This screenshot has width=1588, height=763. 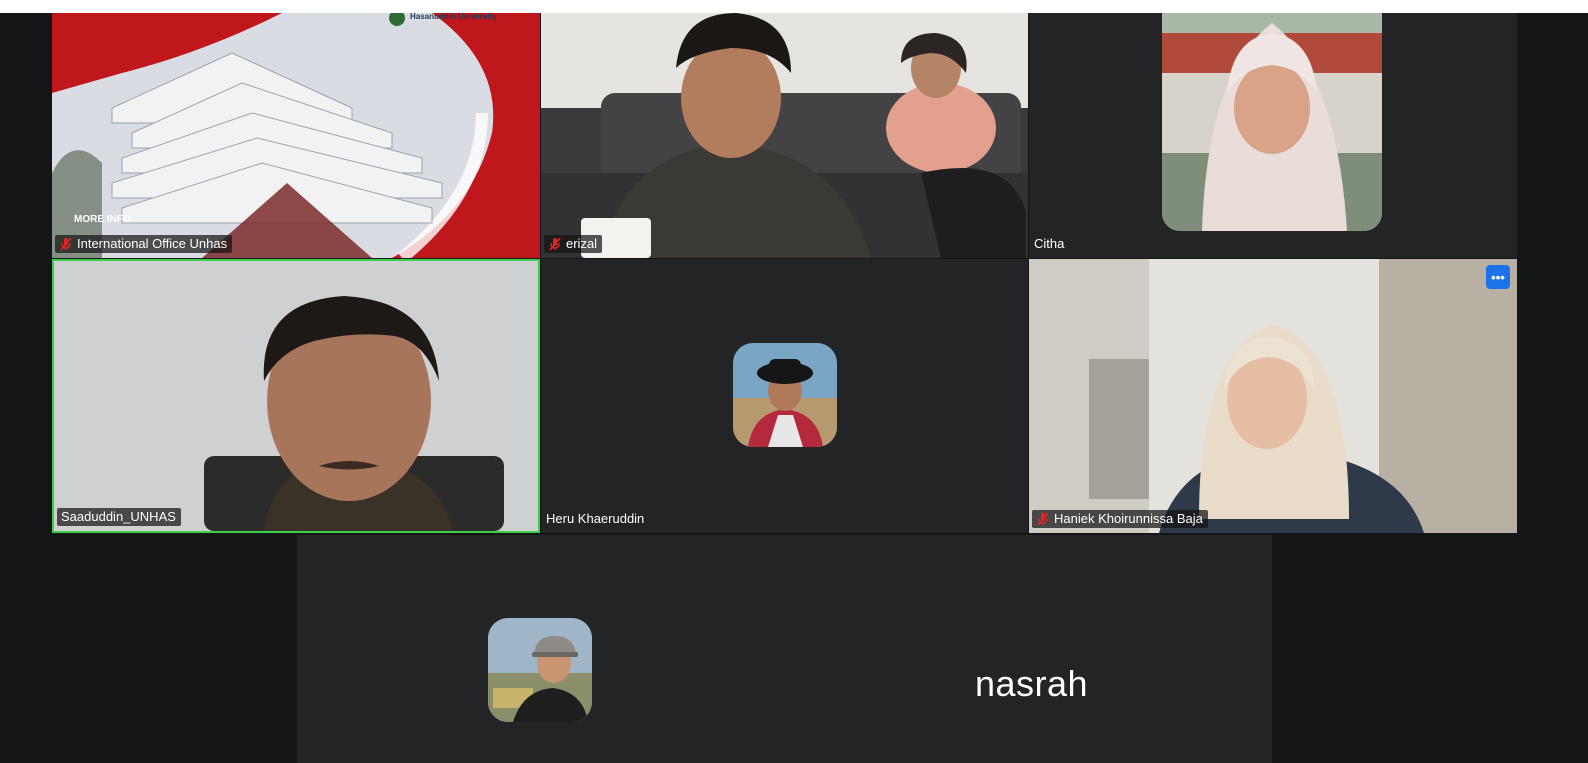 I want to click on more-options-icon: •••, so click(x=1498, y=277).